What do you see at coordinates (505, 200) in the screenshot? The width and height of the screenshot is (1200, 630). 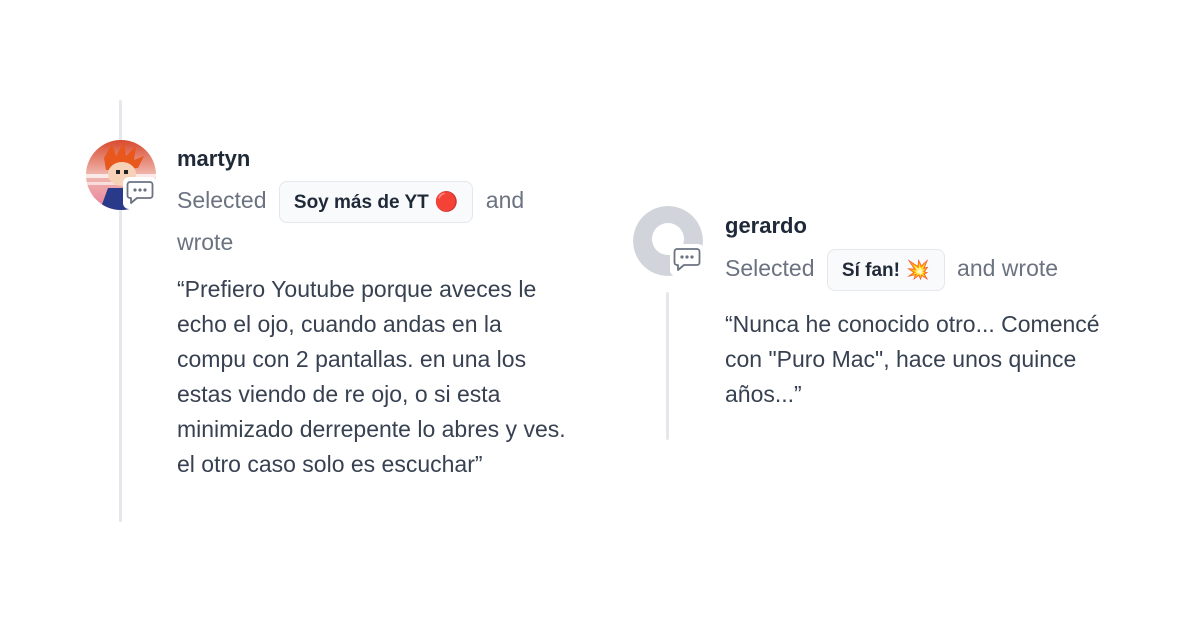 I see `and-label: and` at bounding box center [505, 200].